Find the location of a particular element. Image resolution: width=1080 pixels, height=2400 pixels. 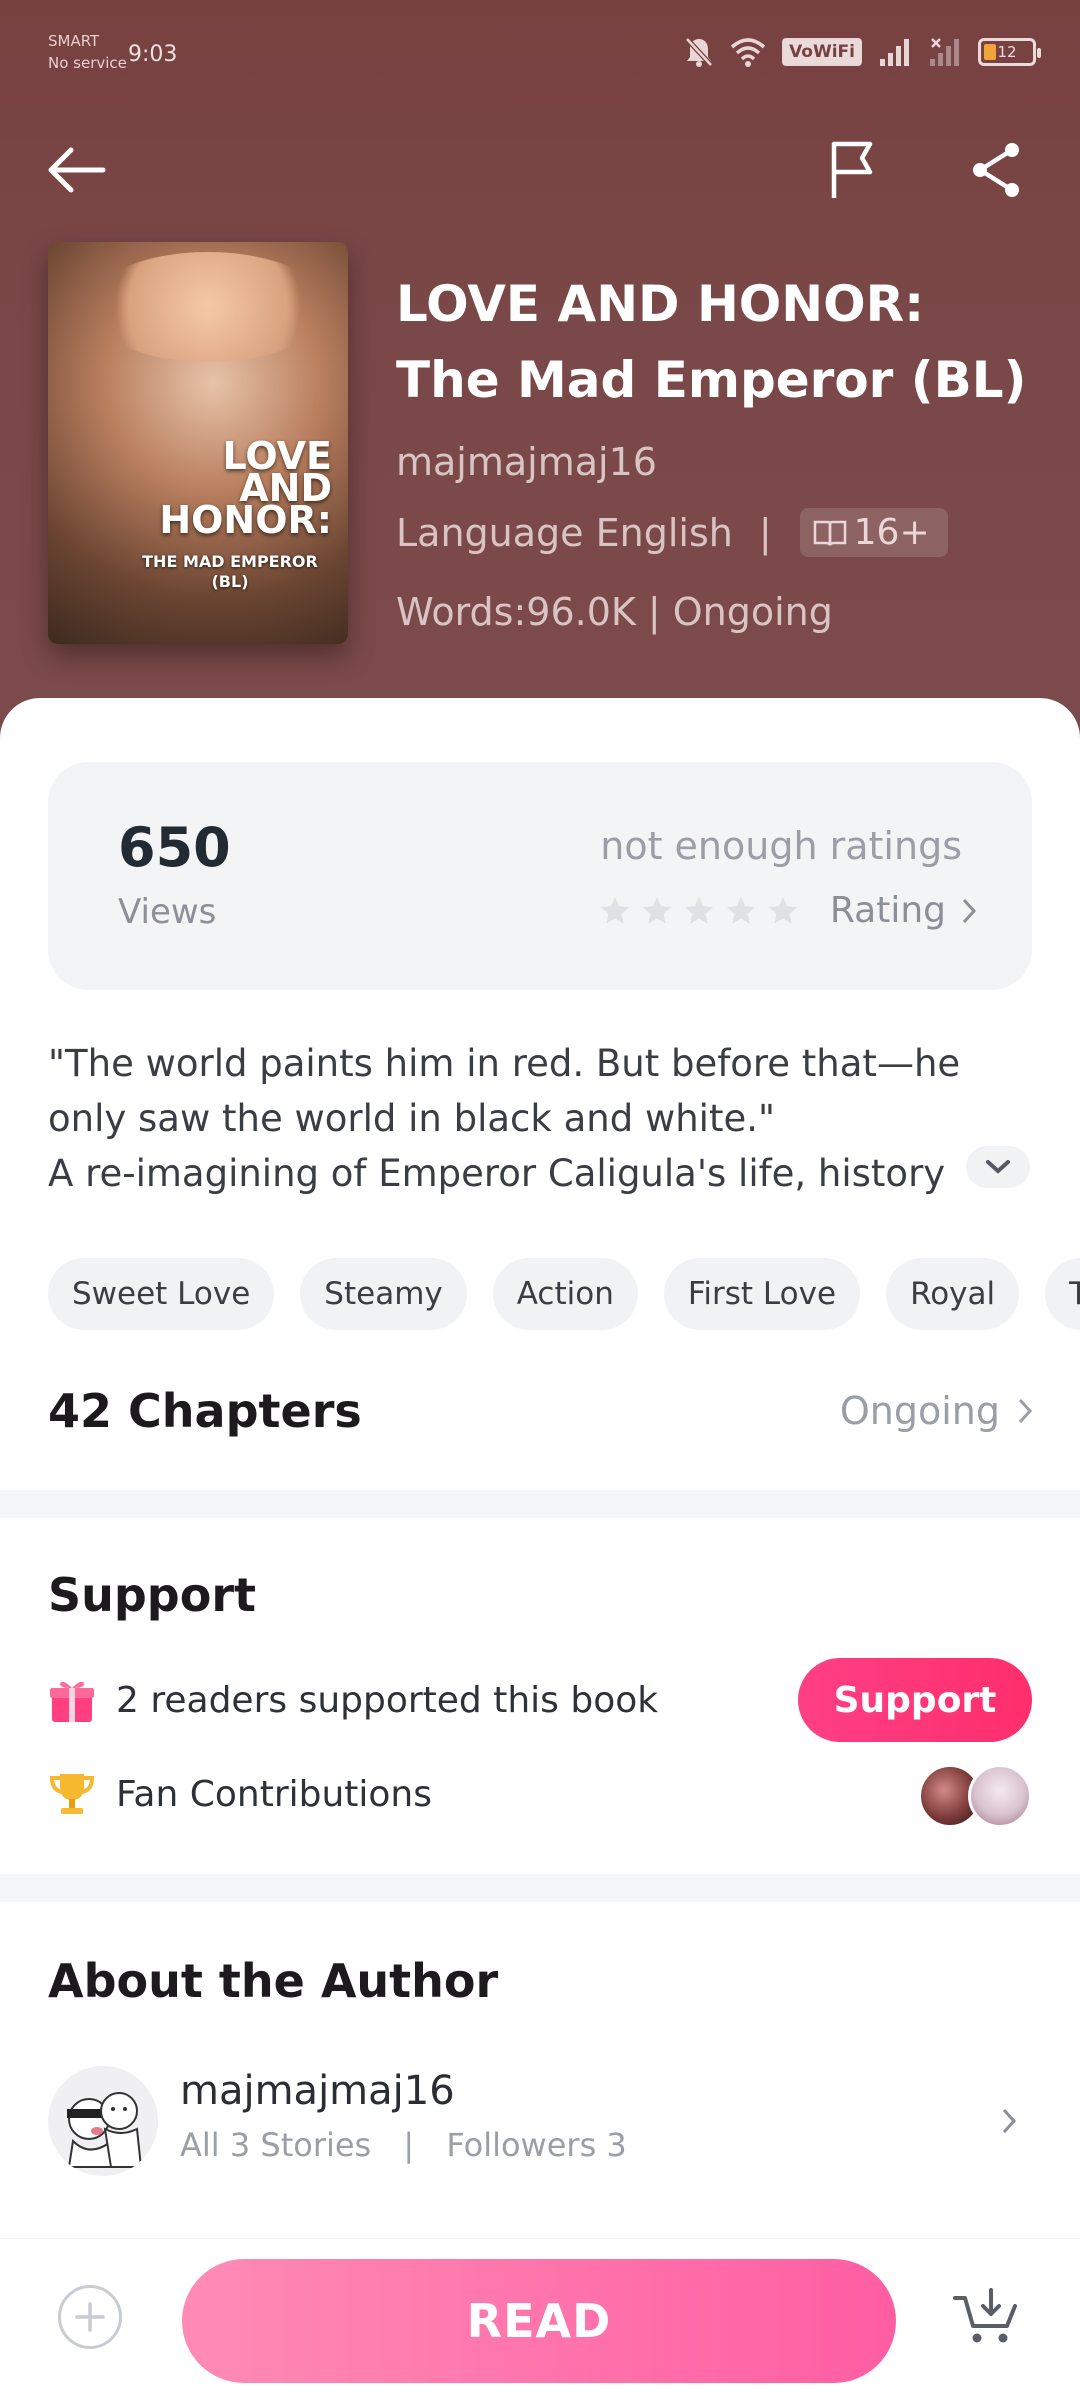

purchase-button is located at coordinates (986, 2317).